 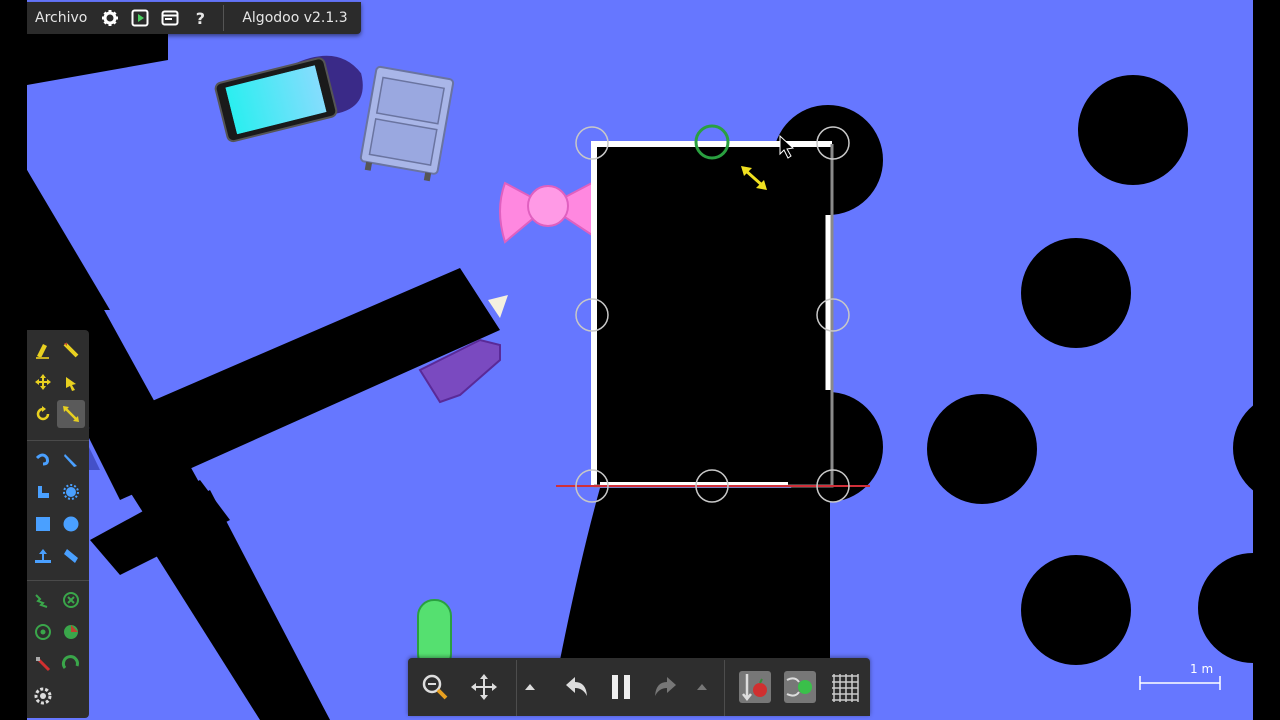 I want to click on tracer-tool-icon, so click(x=71, y=664).